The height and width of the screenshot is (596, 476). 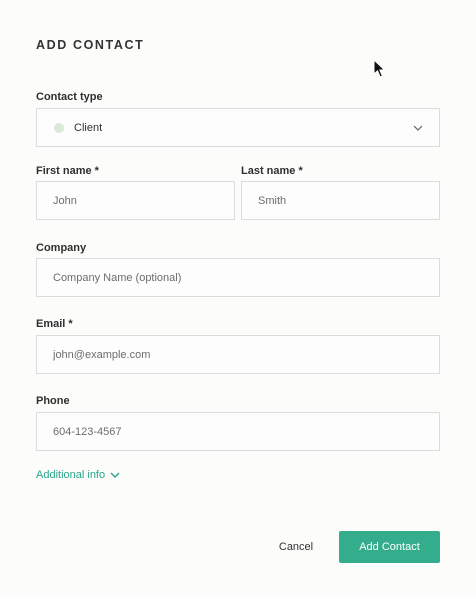 I want to click on additional-info-toggle: Additional info, so click(x=78, y=475).